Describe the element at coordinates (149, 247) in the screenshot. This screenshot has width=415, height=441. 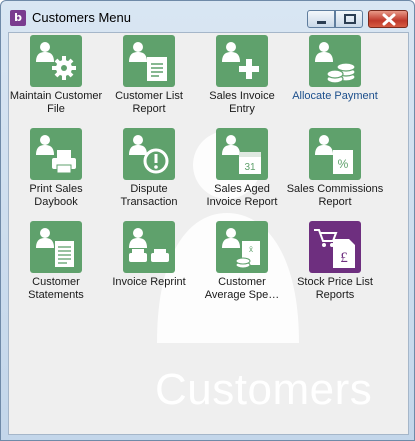
I see `customer-reprint-icon` at that location.